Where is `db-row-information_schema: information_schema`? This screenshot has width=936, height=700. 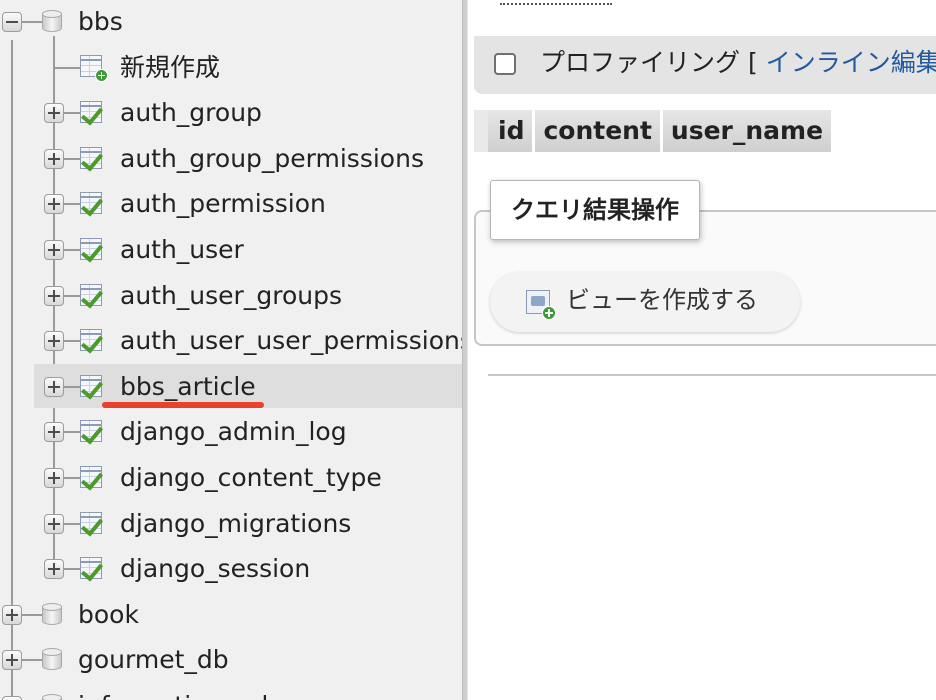 db-row-information_schema: information_schema is located at coordinates (231, 692).